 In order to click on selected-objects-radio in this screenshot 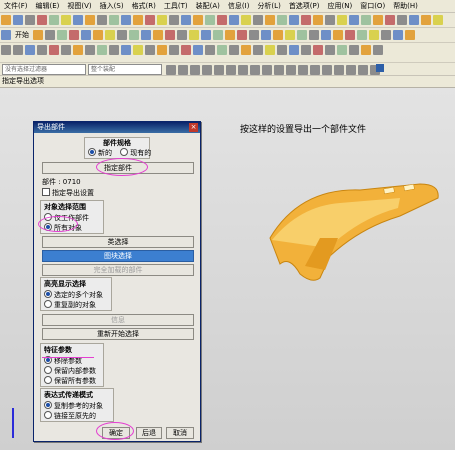, I will do `click(48, 294)`.